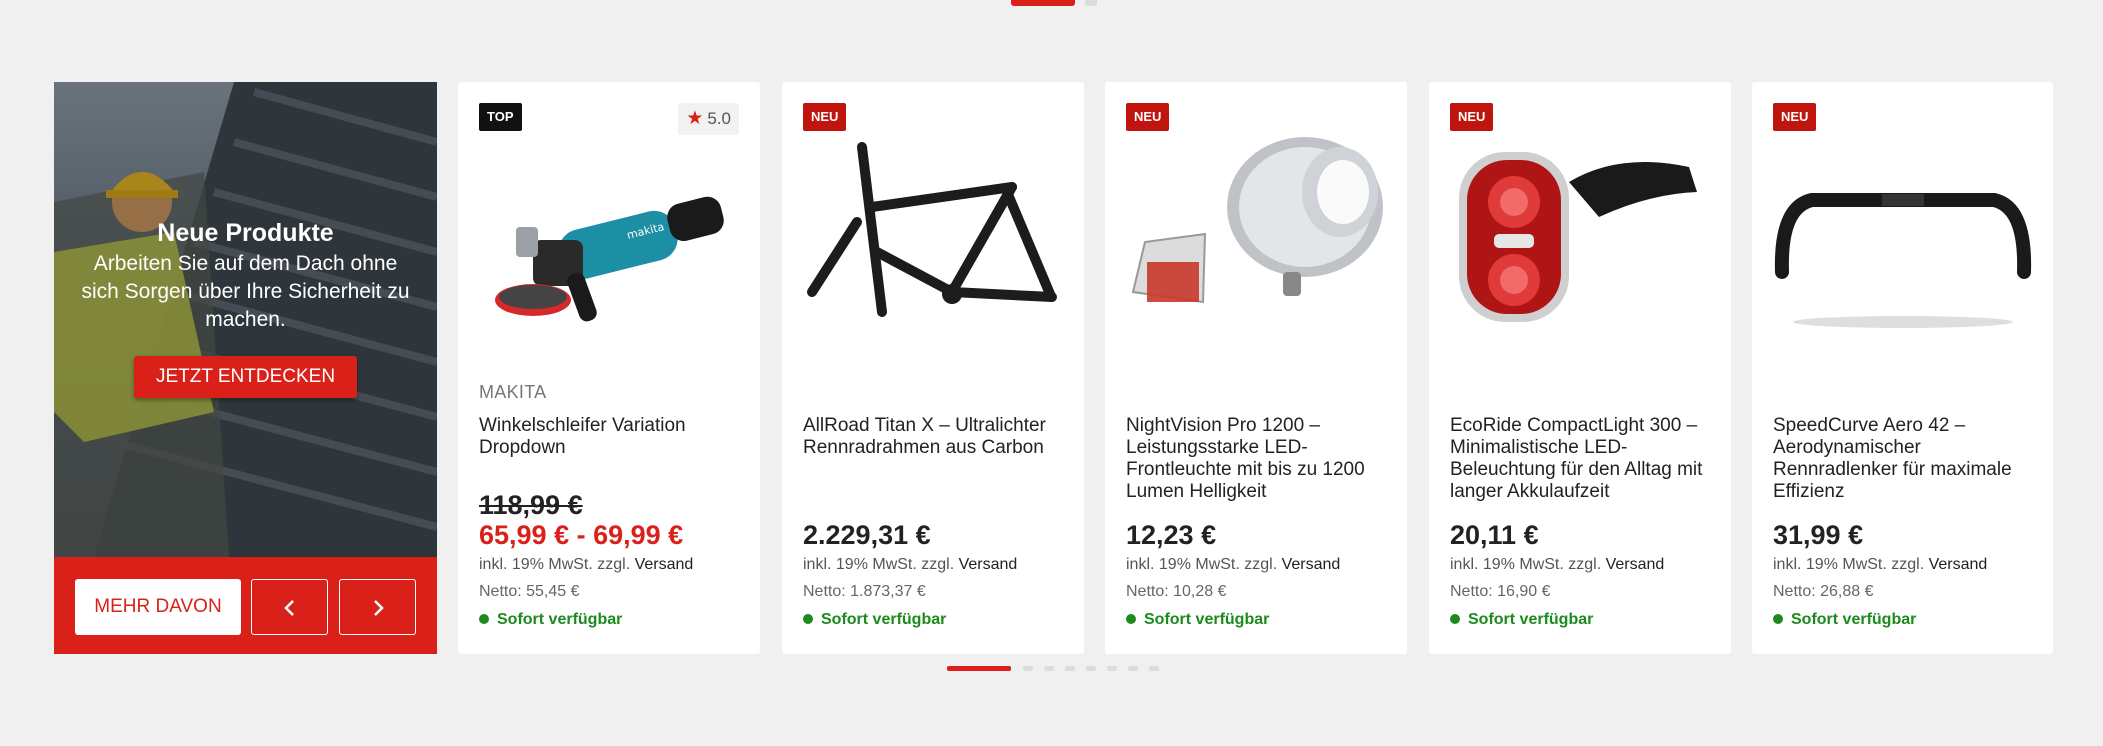 The height and width of the screenshot is (746, 2103). I want to click on handlebar-image, so click(1903, 232).